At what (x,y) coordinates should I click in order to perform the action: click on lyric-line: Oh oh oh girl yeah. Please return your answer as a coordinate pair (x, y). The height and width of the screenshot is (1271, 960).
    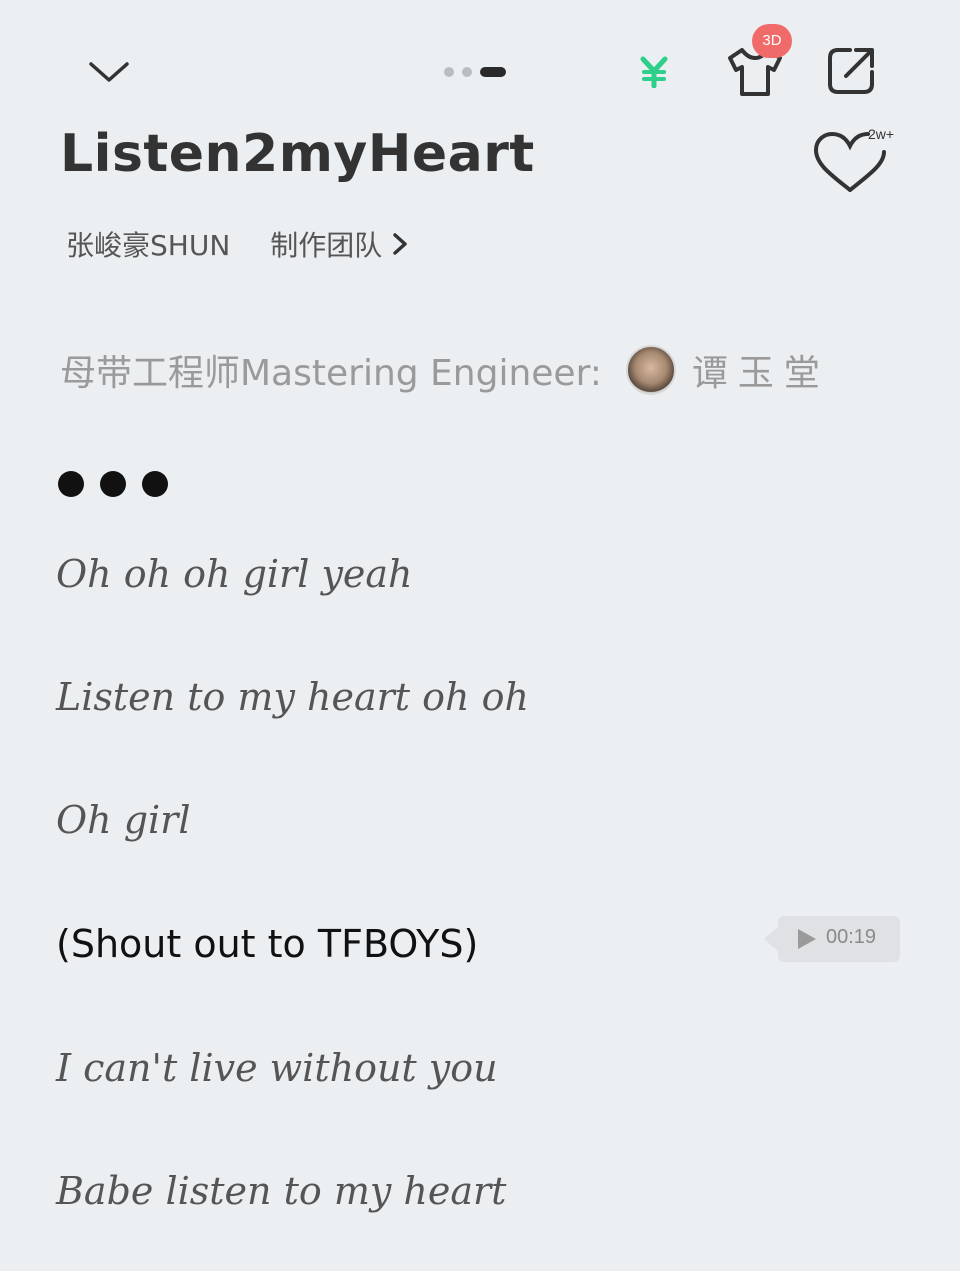
    Looking at the image, I should click on (234, 574).